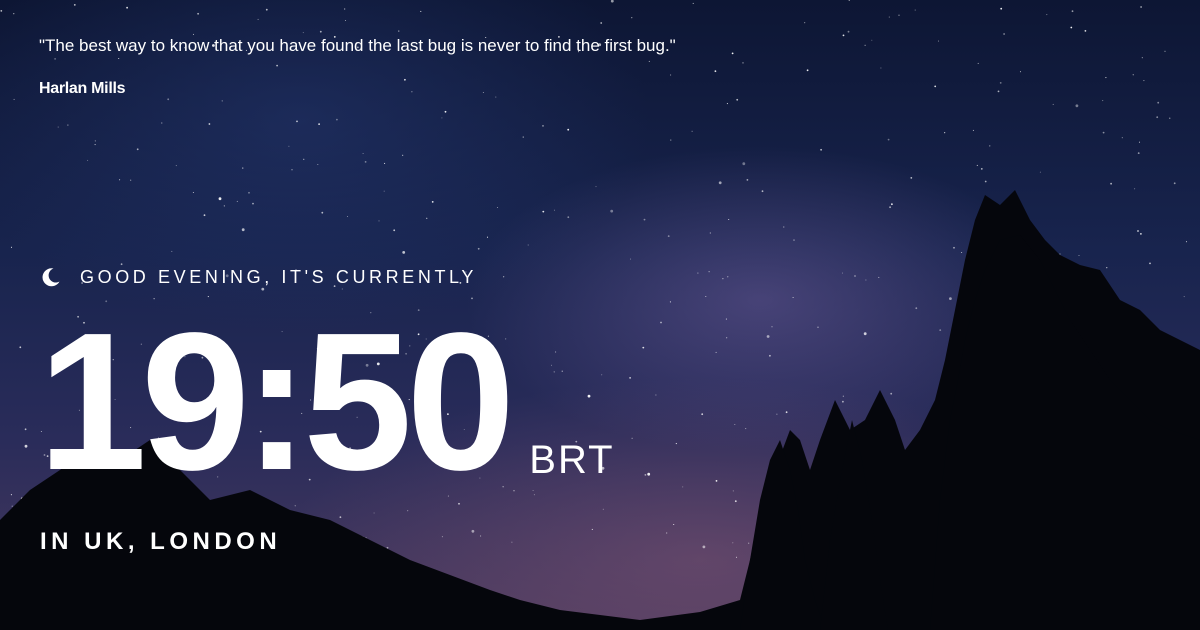  I want to click on timezone-abbreviation: BRT, so click(572, 460).